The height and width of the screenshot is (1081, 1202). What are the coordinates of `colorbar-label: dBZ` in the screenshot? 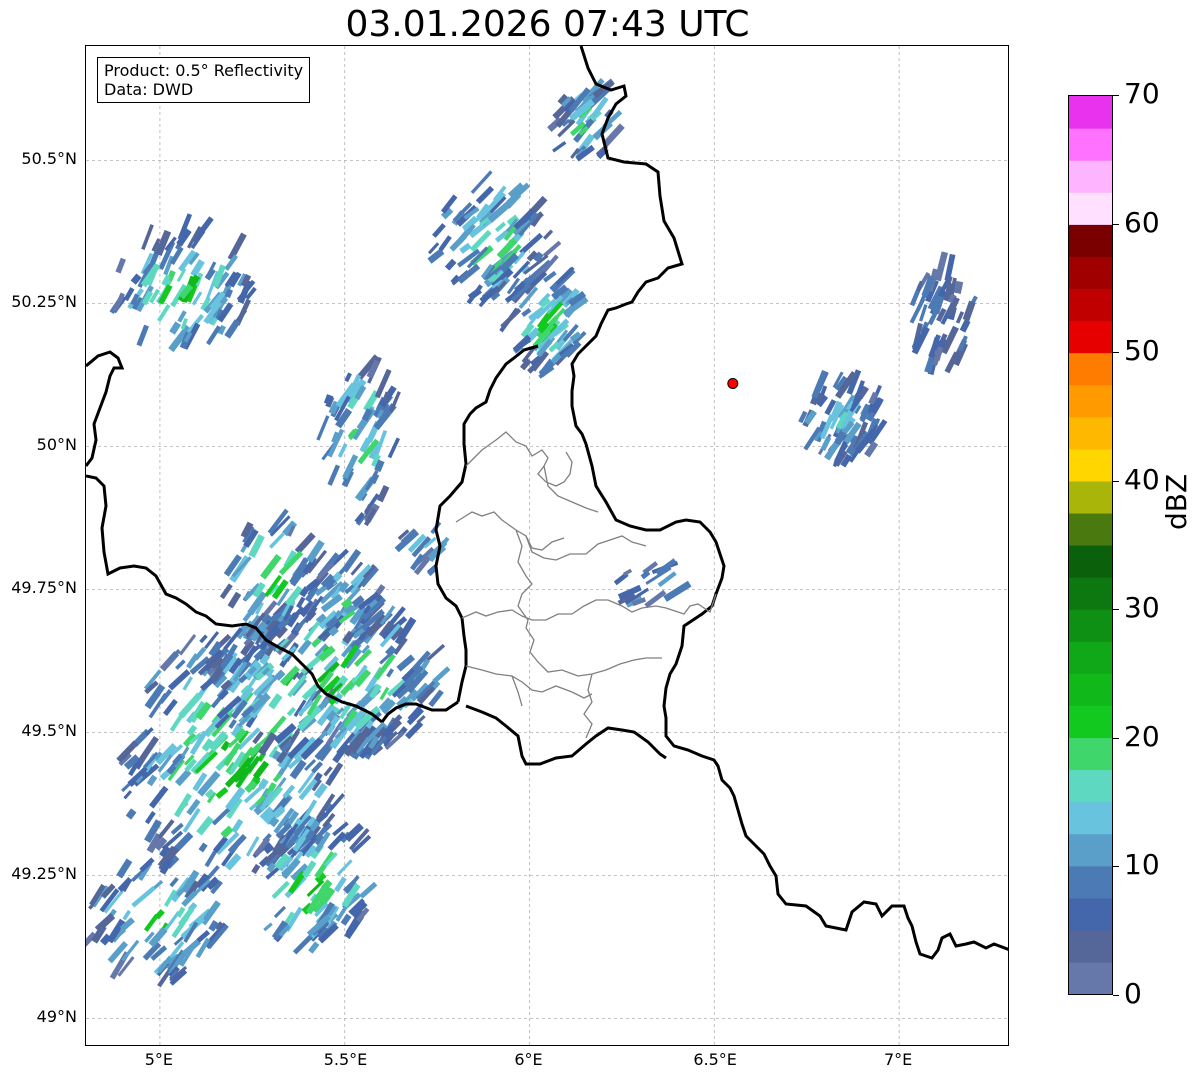 It's located at (1176, 501).